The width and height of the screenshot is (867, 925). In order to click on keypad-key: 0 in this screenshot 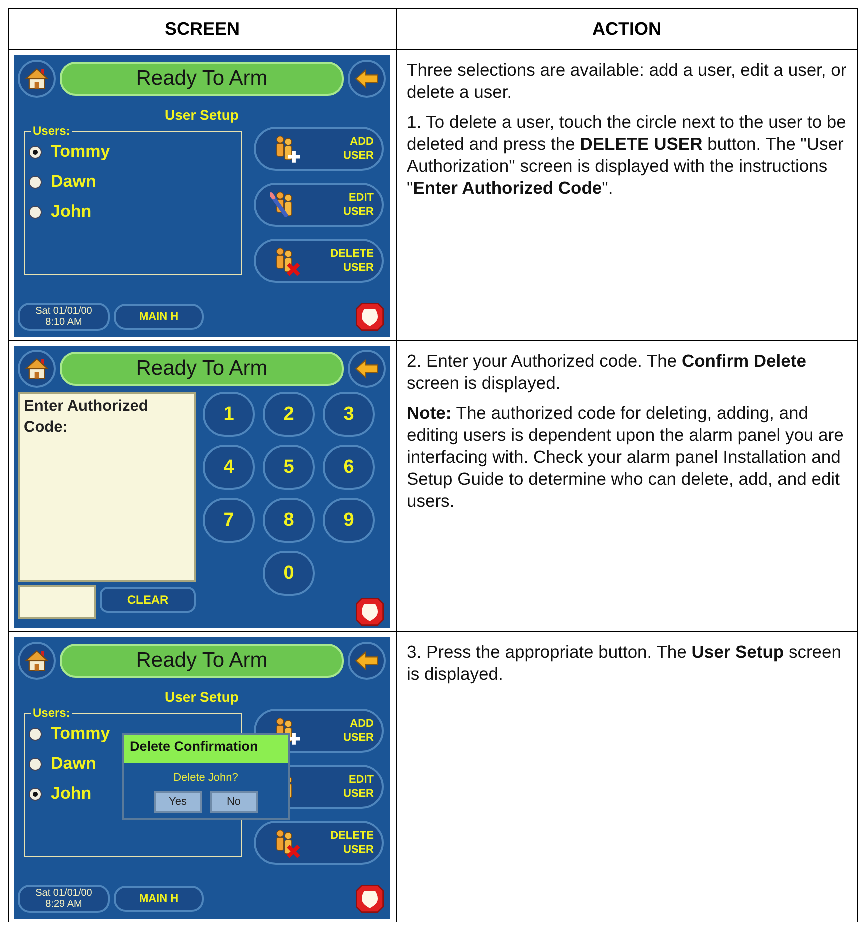, I will do `click(289, 573)`.